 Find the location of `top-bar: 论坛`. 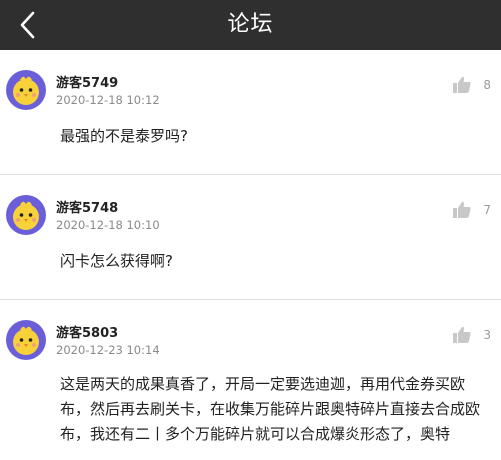

top-bar: 论坛 is located at coordinates (250, 25).